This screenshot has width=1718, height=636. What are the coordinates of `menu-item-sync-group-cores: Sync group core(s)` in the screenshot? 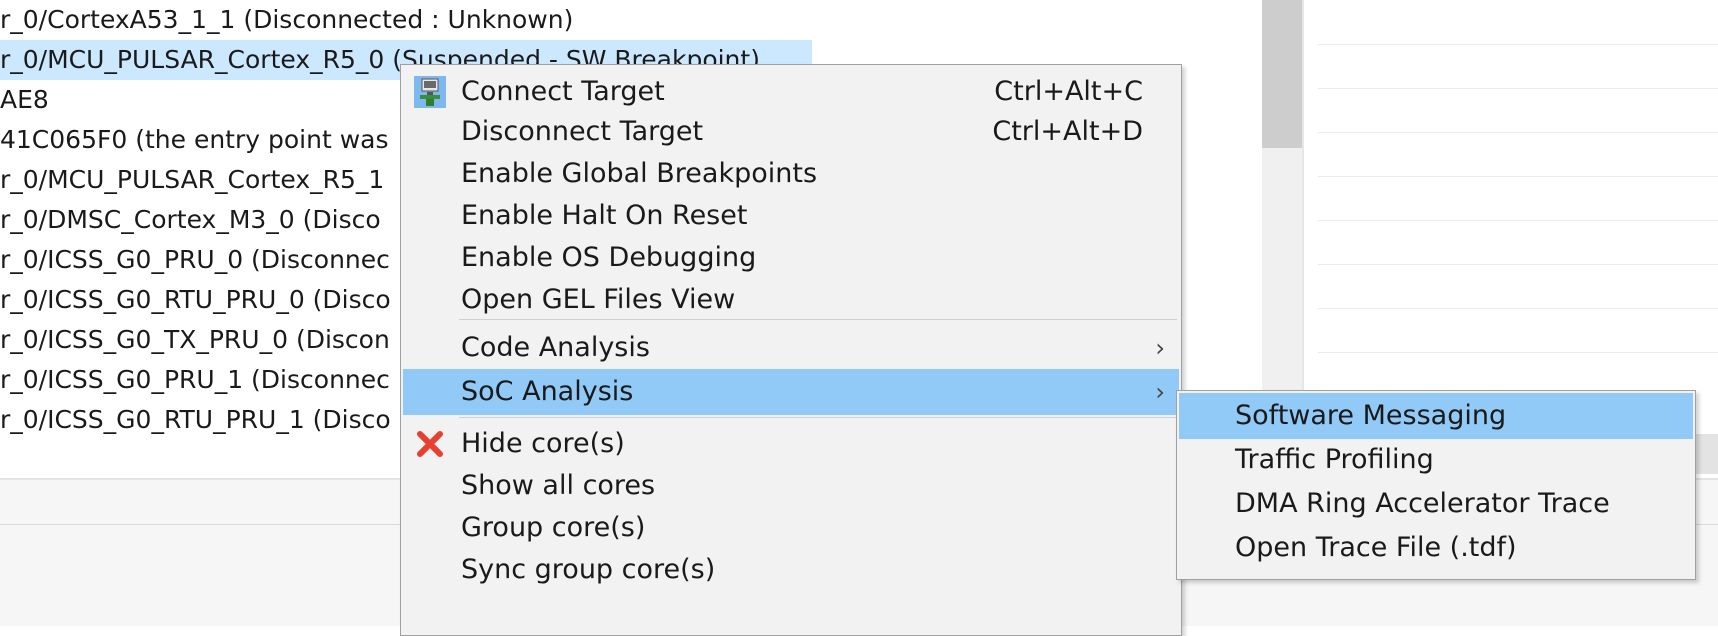 It's located at (791, 570).